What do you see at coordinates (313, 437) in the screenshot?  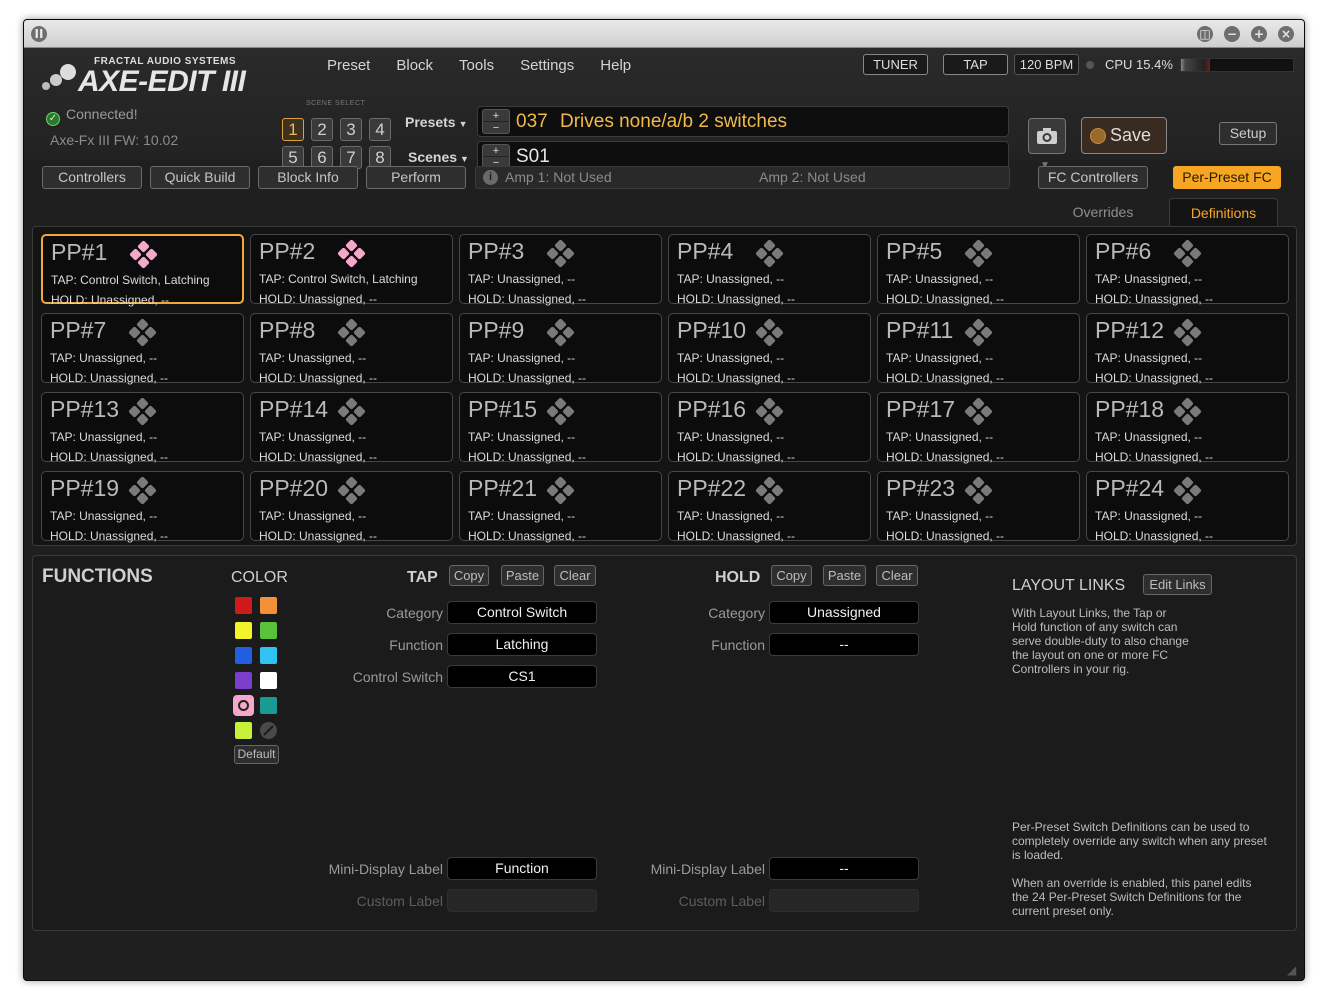 I see `switch-tap-text: TAP: Unassigned, --` at bounding box center [313, 437].